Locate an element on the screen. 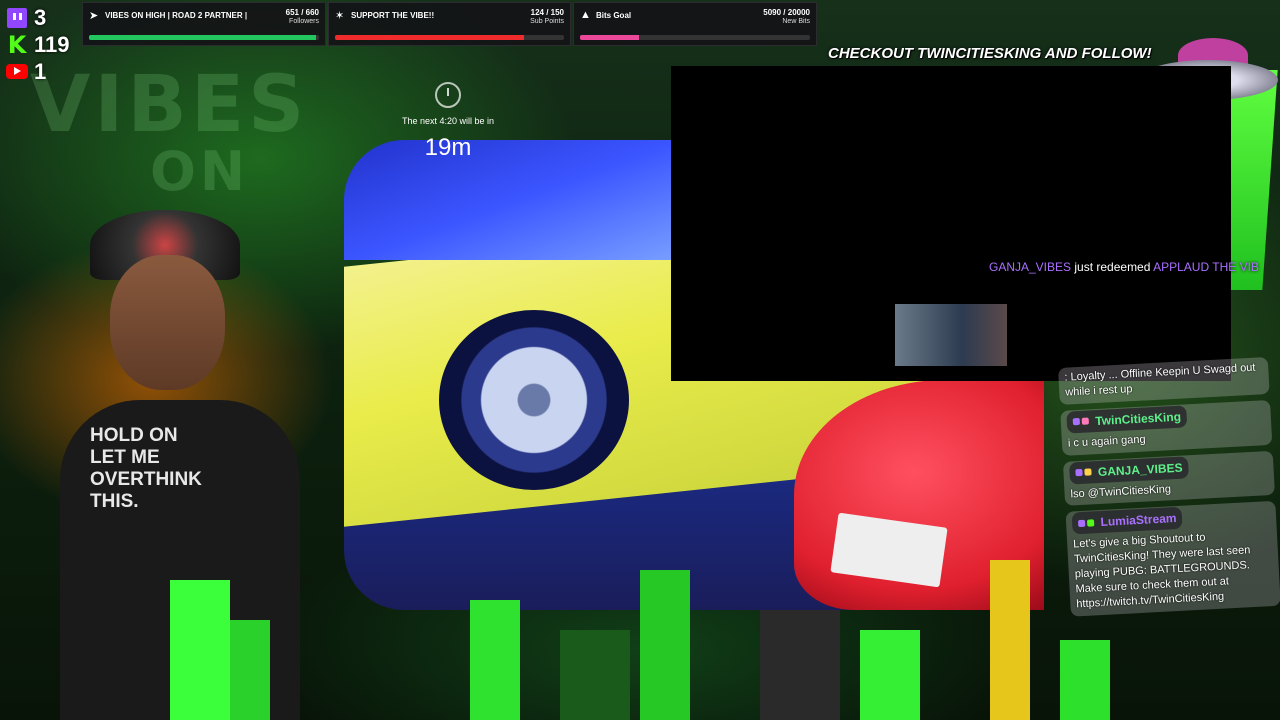 The height and width of the screenshot is (720, 1280). viewer-stats: 3 K 119 1 is located at coordinates (44, 44).